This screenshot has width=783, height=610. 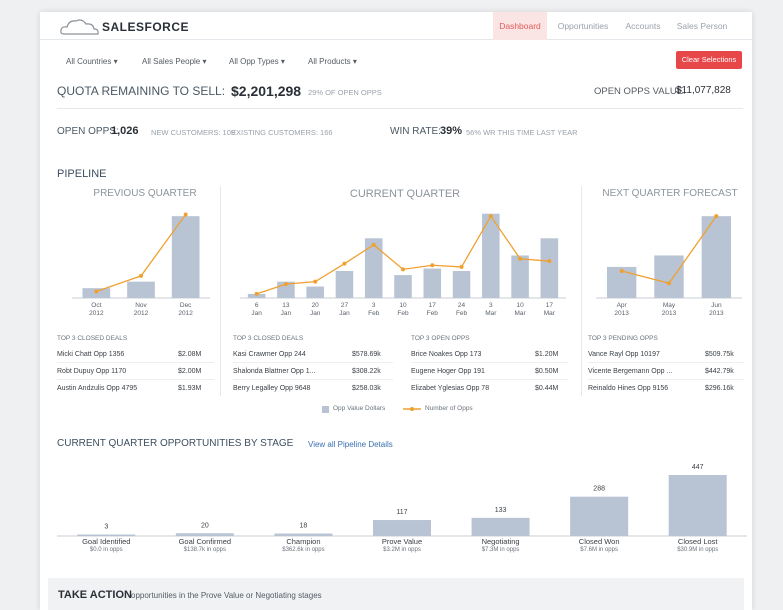 I want to click on deal-name: Eugene Hoger Opp 191, so click(x=448, y=371).